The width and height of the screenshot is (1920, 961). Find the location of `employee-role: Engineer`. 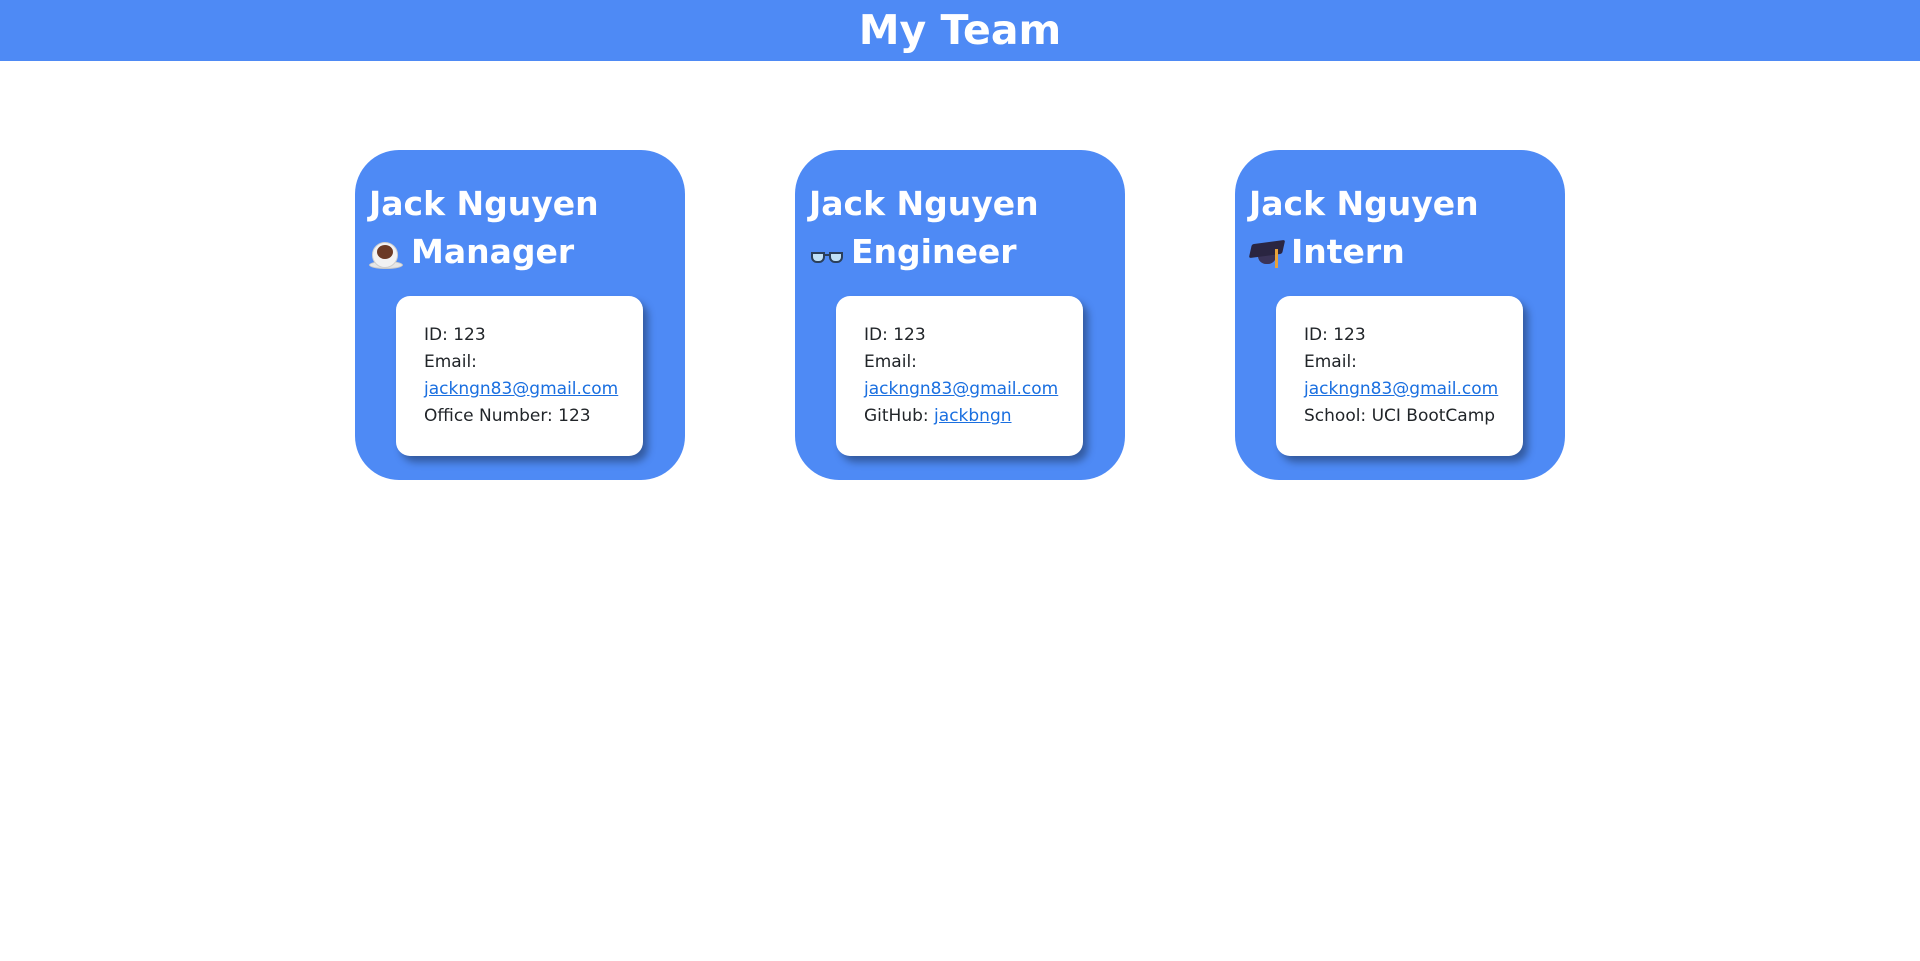

employee-role: Engineer is located at coordinates (913, 252).